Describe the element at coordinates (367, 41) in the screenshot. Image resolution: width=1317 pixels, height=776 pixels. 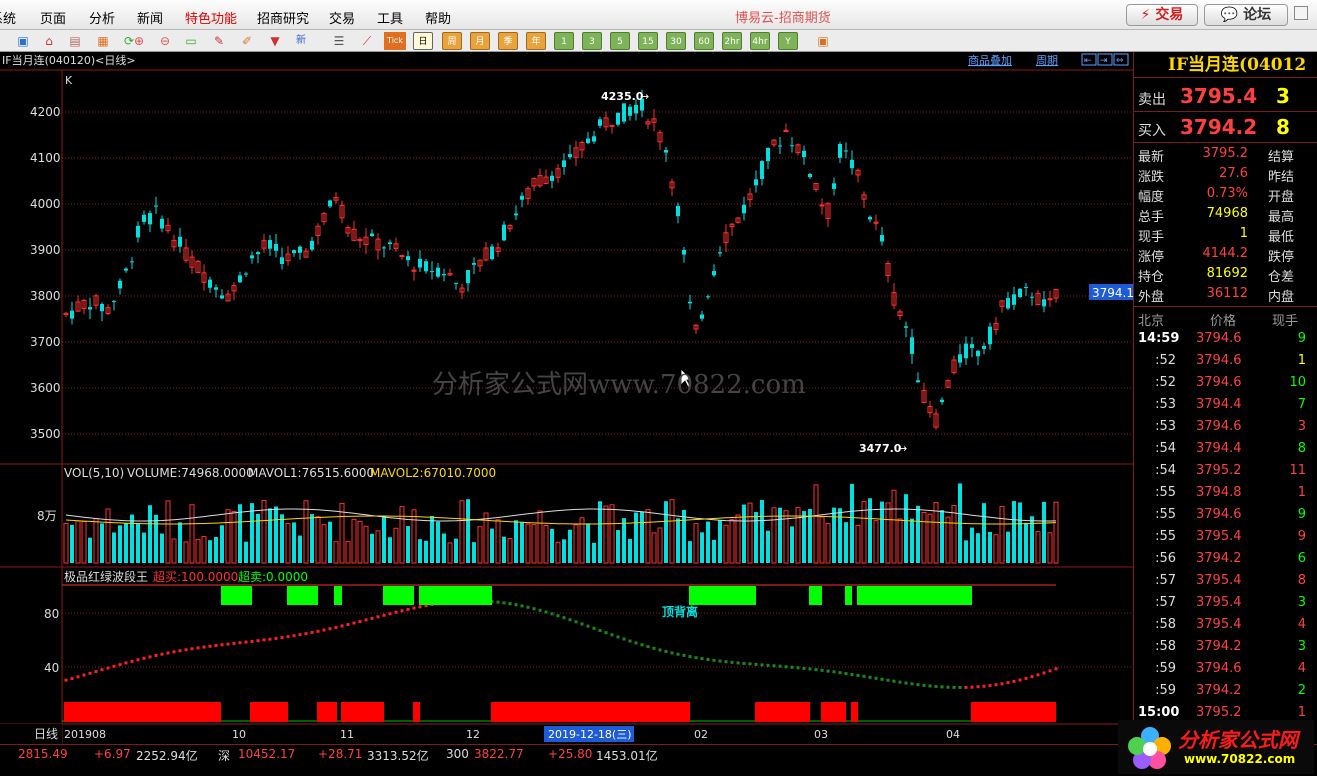
I see `trend-icon: ⟋` at that location.